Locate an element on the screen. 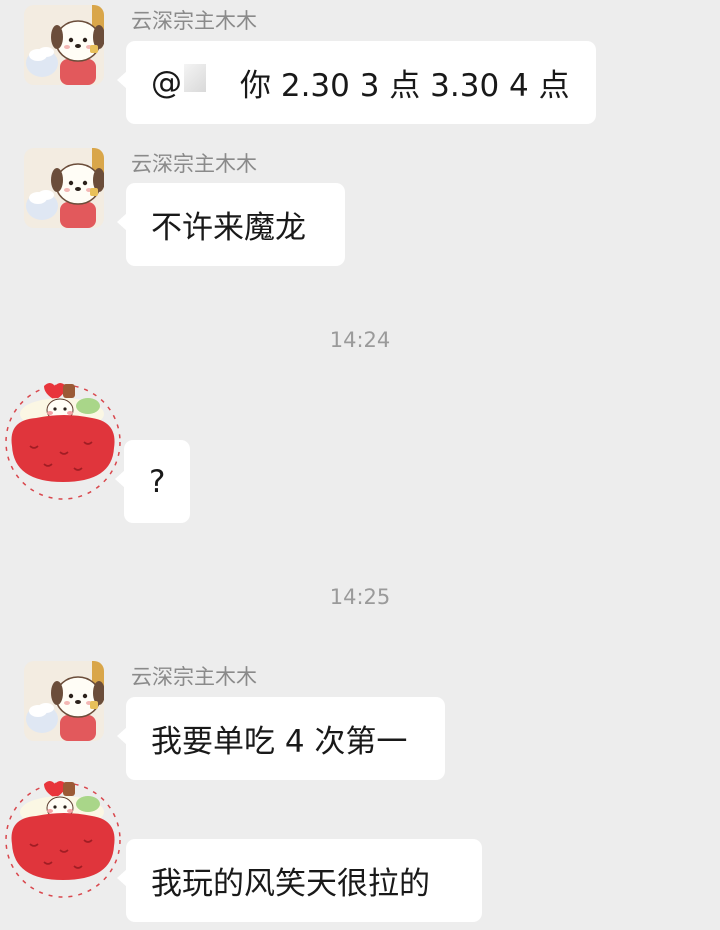 This screenshot has width=720, height=930. message-bubble: 我要单吃 4 次第一 is located at coordinates (281, 738).